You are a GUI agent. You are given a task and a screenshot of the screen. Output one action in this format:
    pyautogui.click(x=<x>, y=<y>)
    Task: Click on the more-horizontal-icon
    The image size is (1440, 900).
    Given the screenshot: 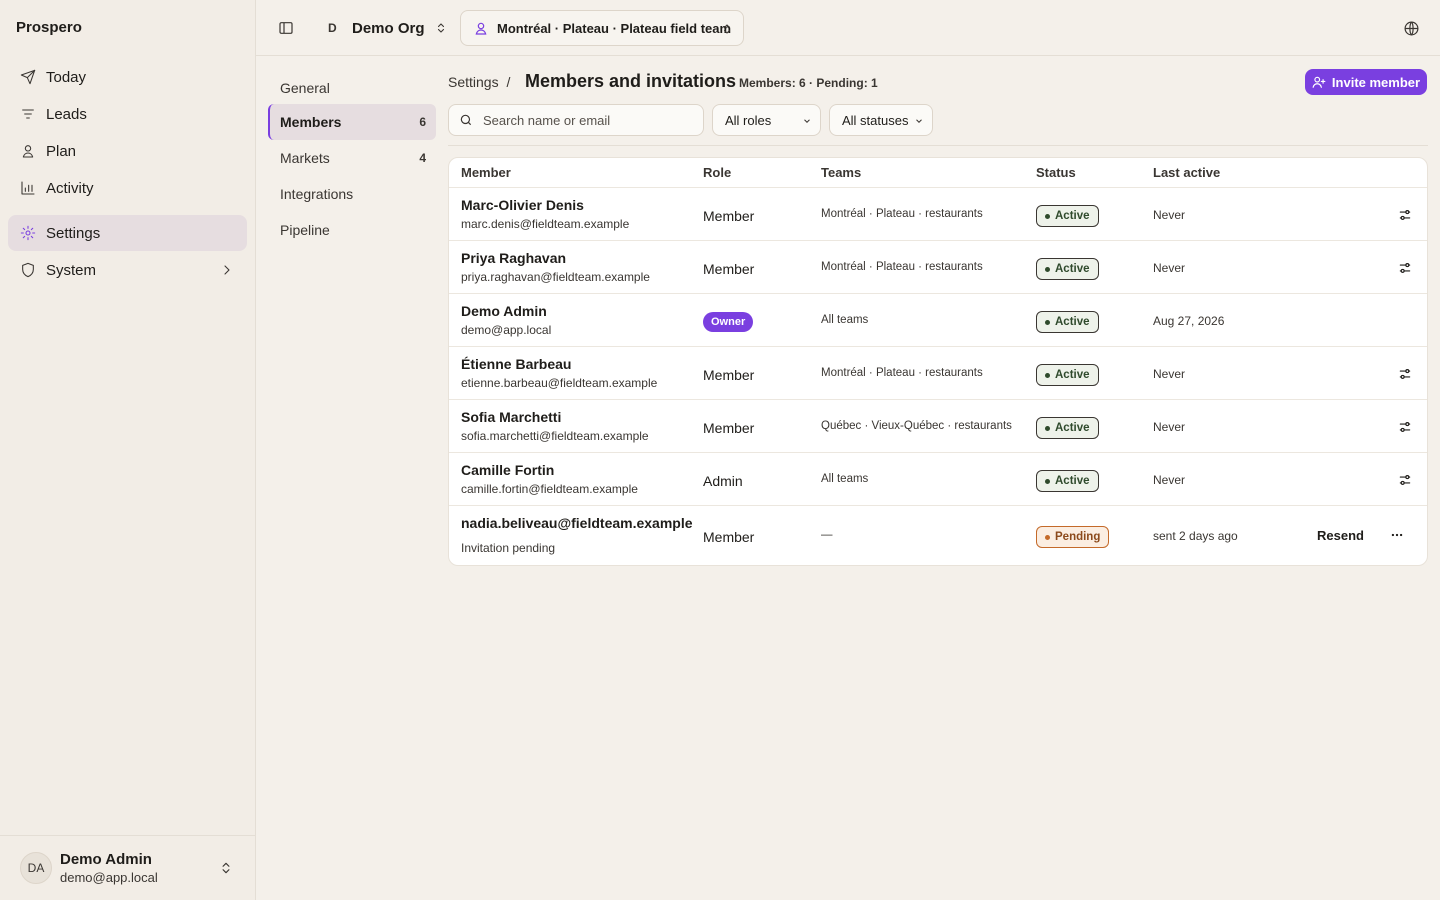 What is the action you would take?
    pyautogui.click(x=1397, y=535)
    